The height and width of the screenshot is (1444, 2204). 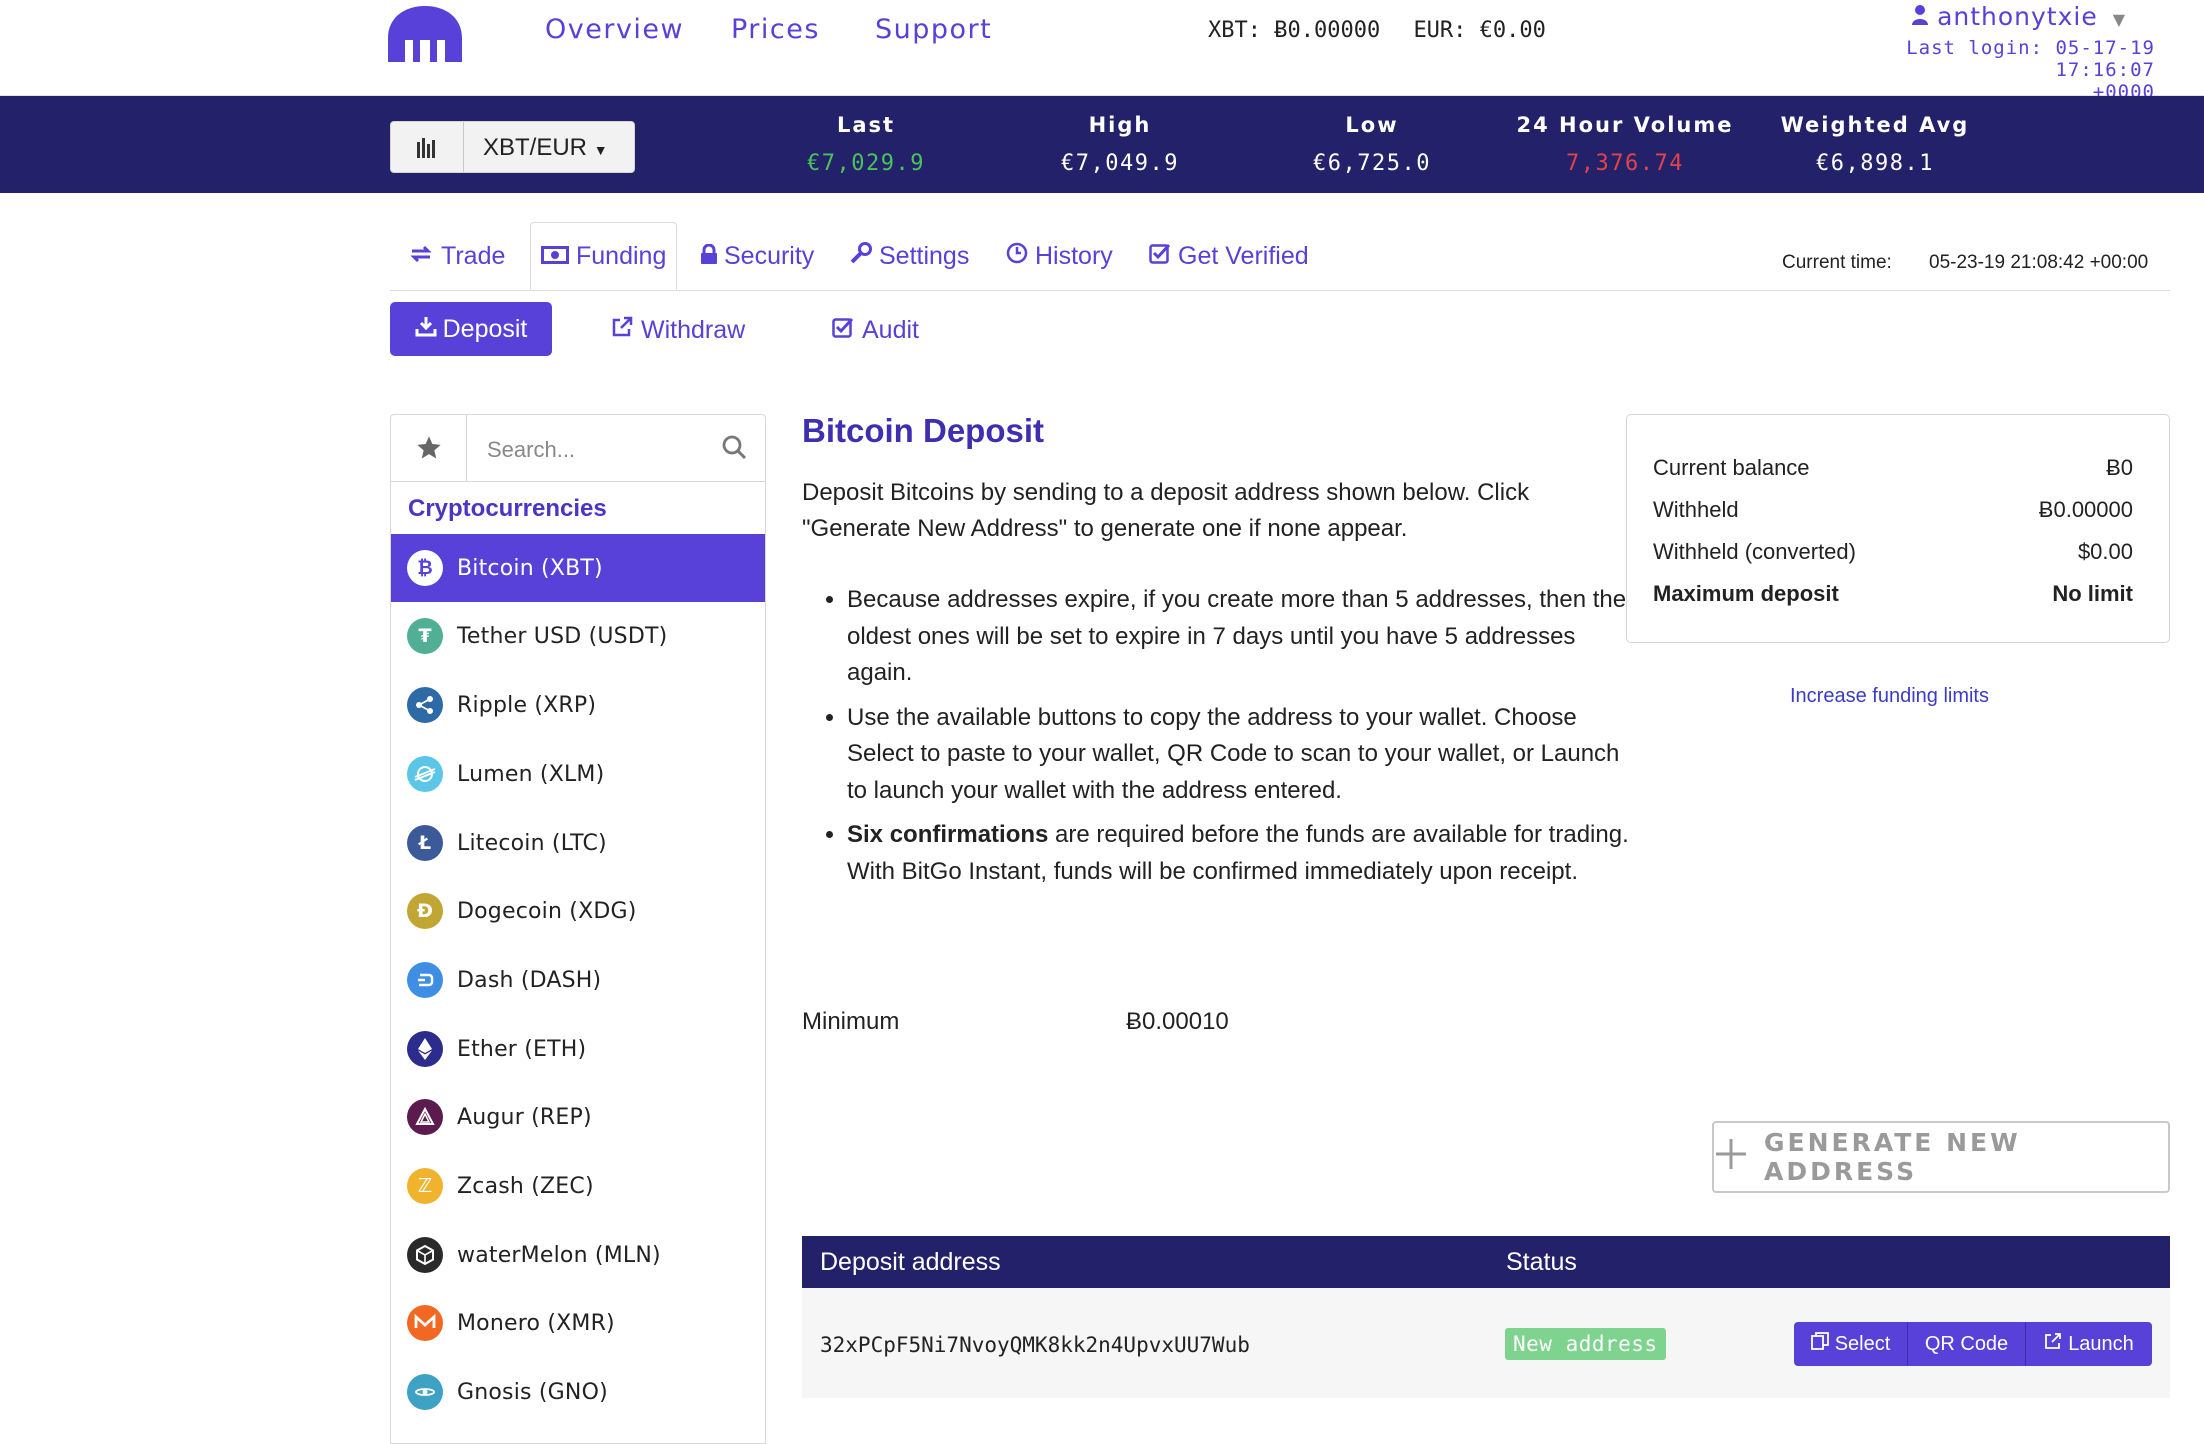 I want to click on favorites-star-icon, so click(x=429, y=448).